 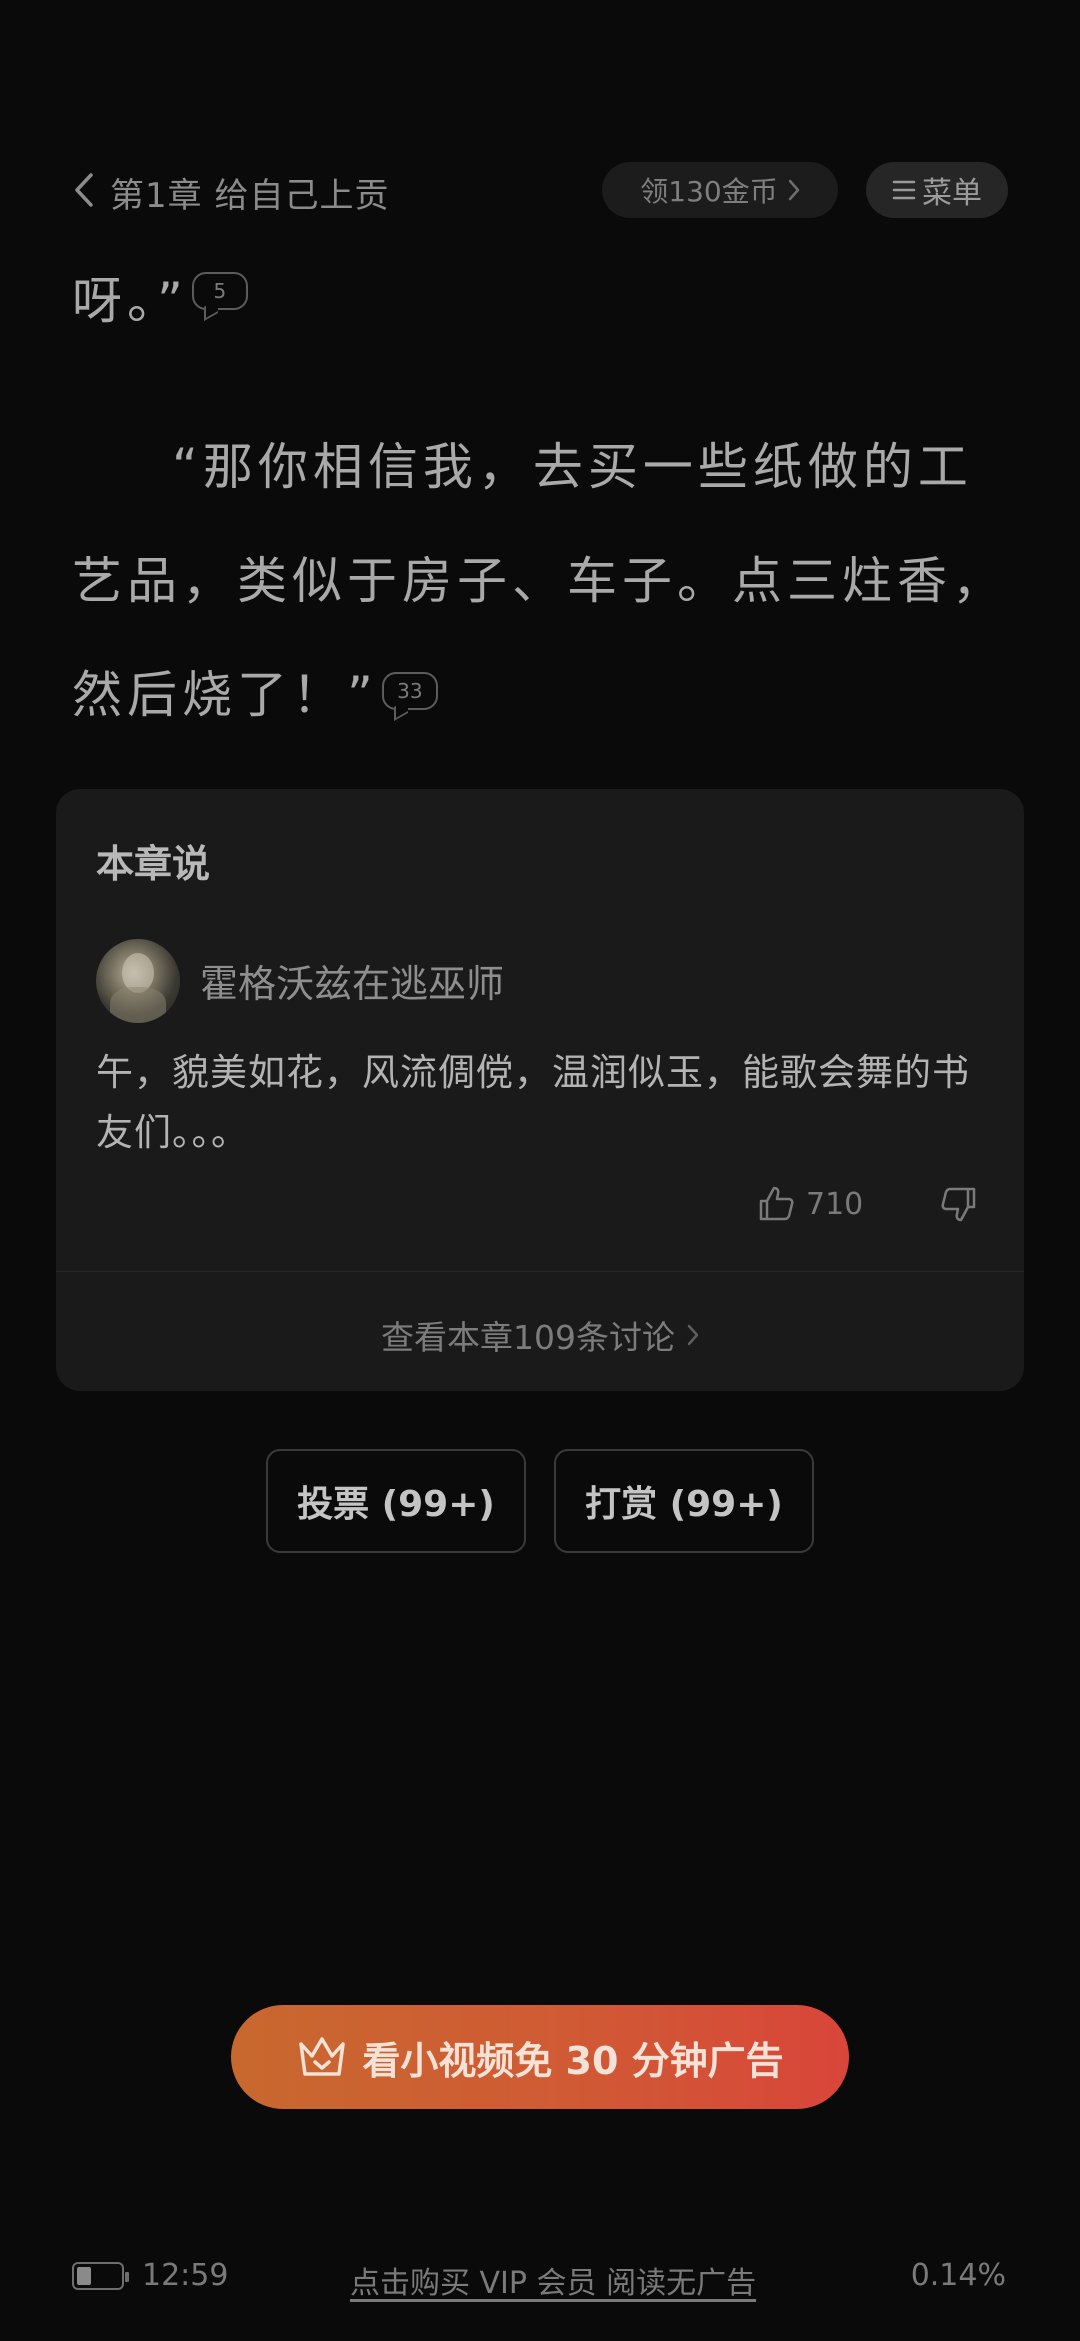 I want to click on paragraph-comment-count: 5, so click(x=220, y=290).